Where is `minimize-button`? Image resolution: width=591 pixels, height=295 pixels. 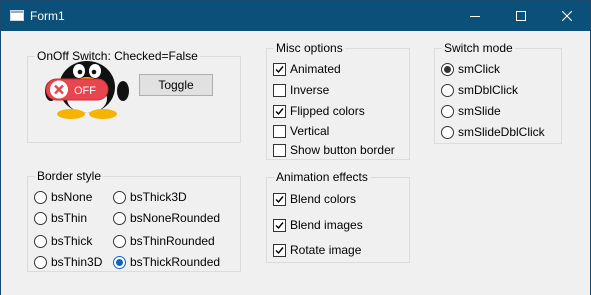
minimize-button is located at coordinates (475, 16).